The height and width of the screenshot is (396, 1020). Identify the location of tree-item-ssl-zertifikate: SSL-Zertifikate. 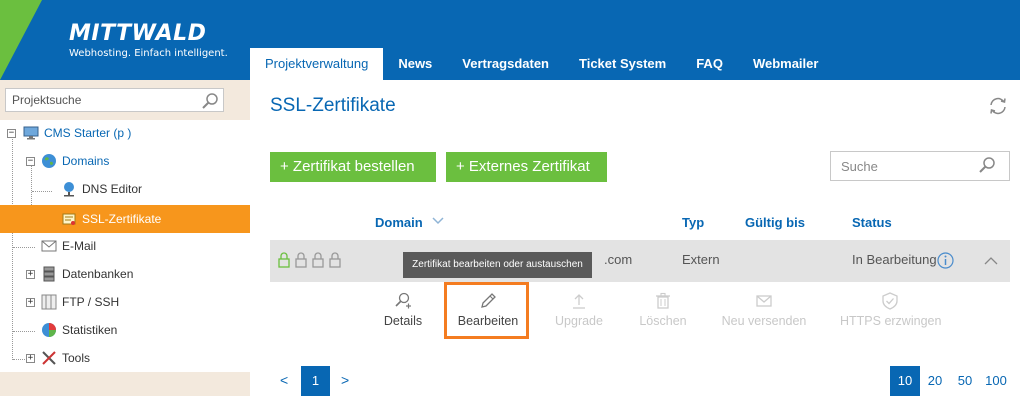
(125, 219).